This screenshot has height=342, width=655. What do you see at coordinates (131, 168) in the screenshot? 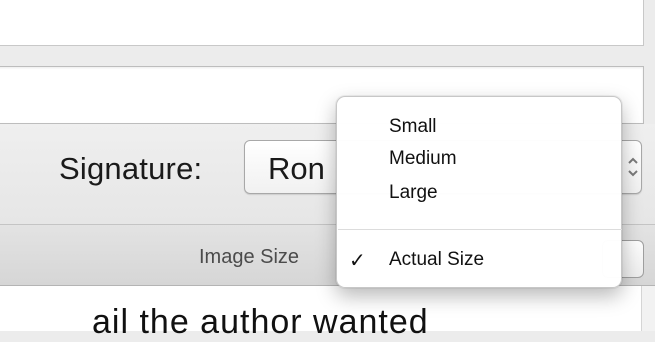
I see `signature-label: Signature:` at bounding box center [131, 168].